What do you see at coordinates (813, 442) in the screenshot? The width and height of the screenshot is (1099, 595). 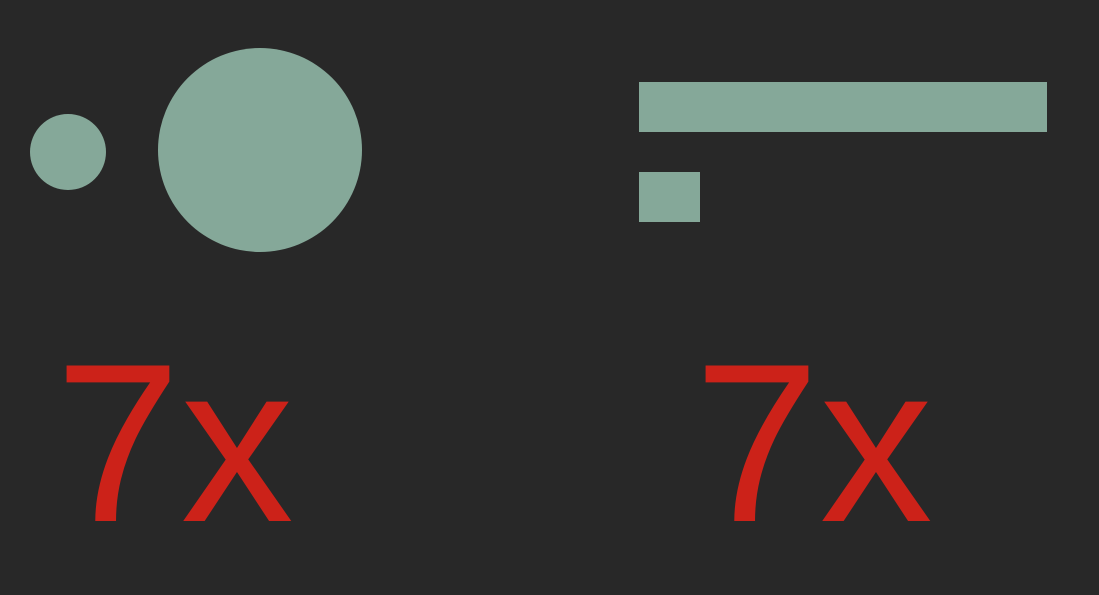 I see `bar-ratio-label: 7x` at bounding box center [813, 442].